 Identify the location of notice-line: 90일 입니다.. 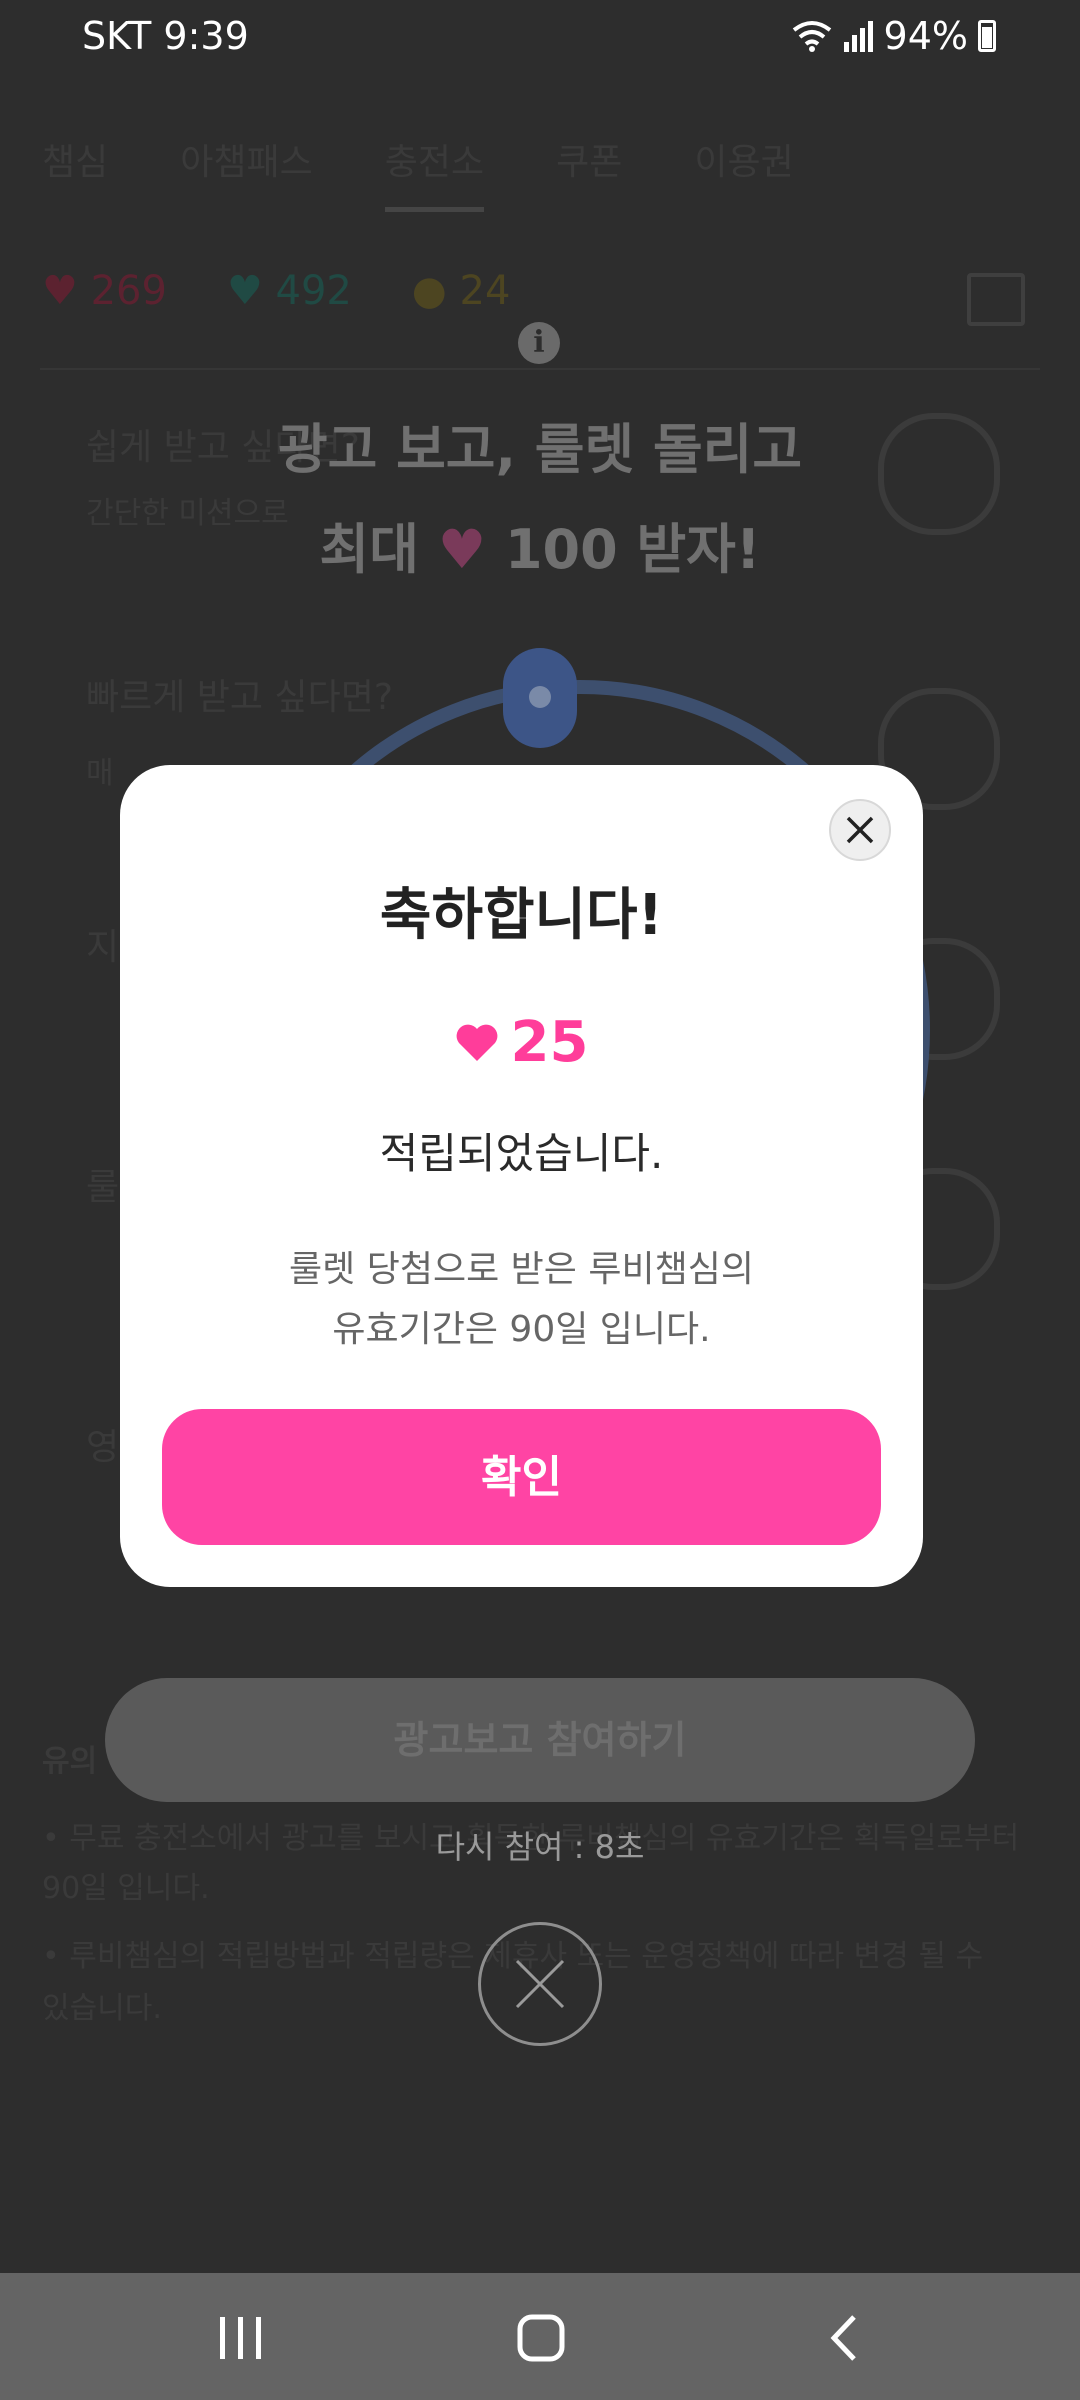
(126, 1888).